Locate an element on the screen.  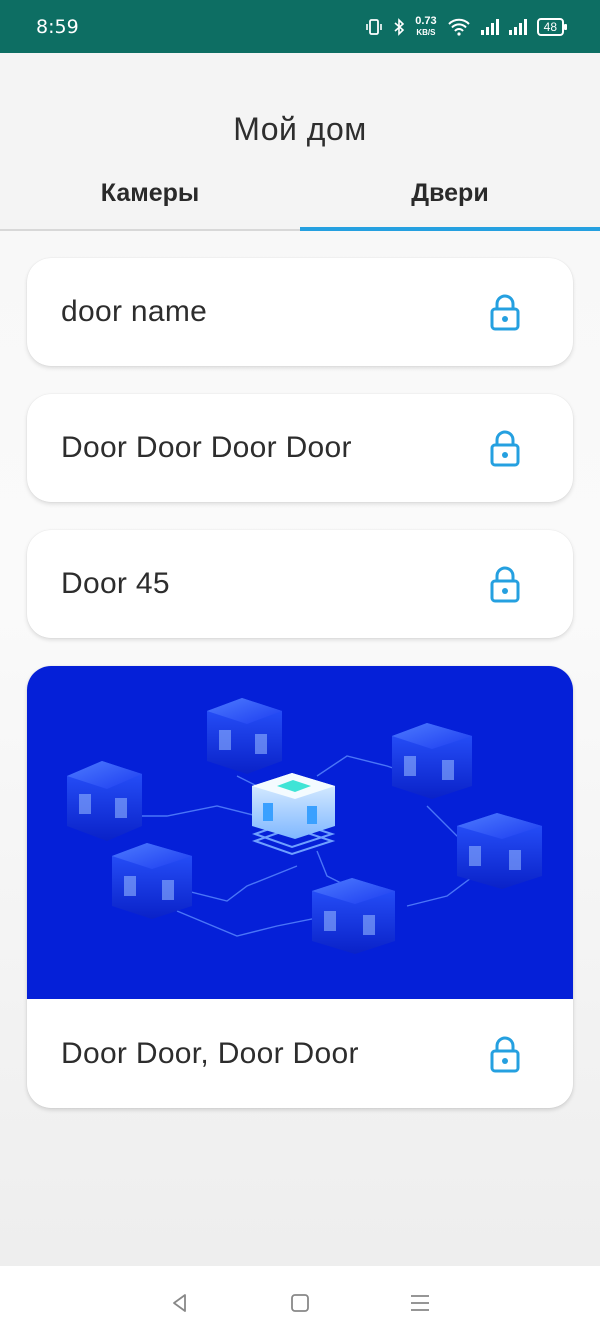
home-button is located at coordinates (300, 1303).